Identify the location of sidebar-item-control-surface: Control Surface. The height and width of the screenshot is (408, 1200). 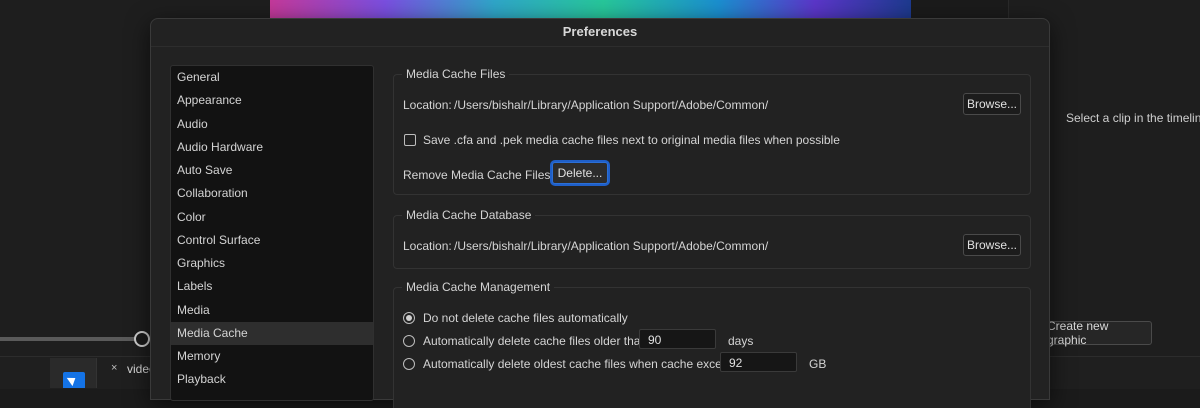
(272, 240).